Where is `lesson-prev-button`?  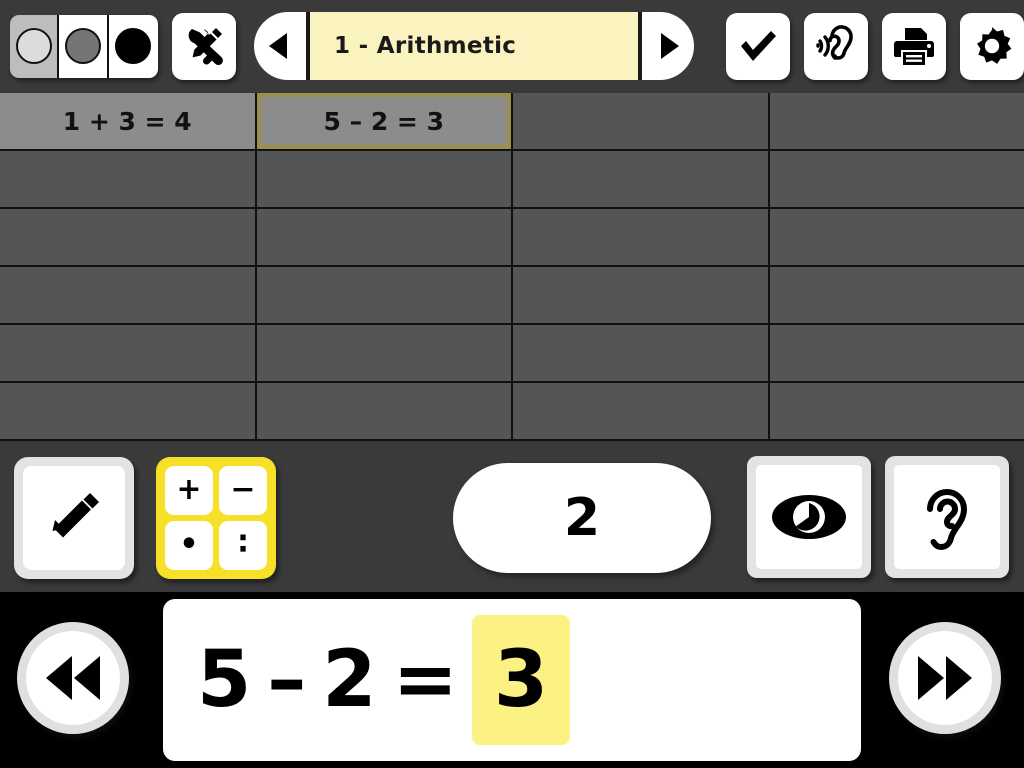 lesson-prev-button is located at coordinates (280, 46).